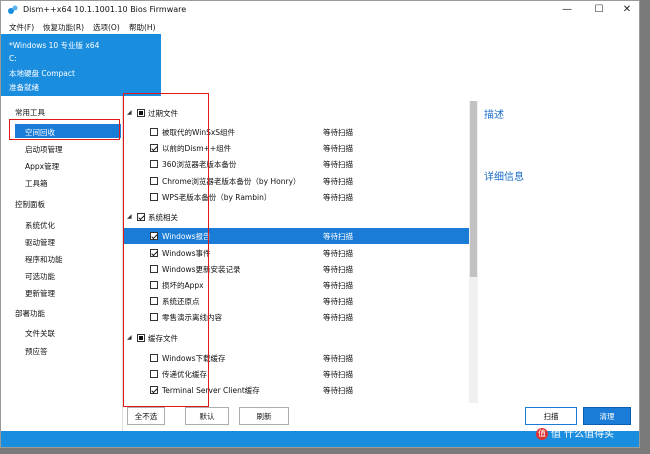 Image resolution: width=650 pixels, height=454 pixels. What do you see at coordinates (54, 45) in the screenshot?
I see `os-label: *Windows 10 专业版 x64` at bounding box center [54, 45].